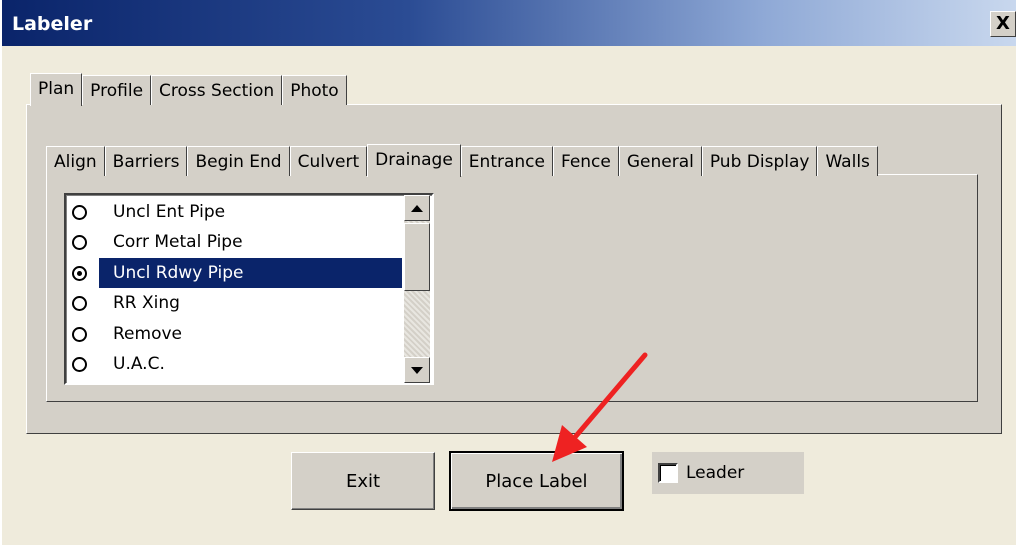 Image resolution: width=1016 pixels, height=545 pixels. What do you see at coordinates (234, 334) in the screenshot?
I see `list-item: Remove` at bounding box center [234, 334].